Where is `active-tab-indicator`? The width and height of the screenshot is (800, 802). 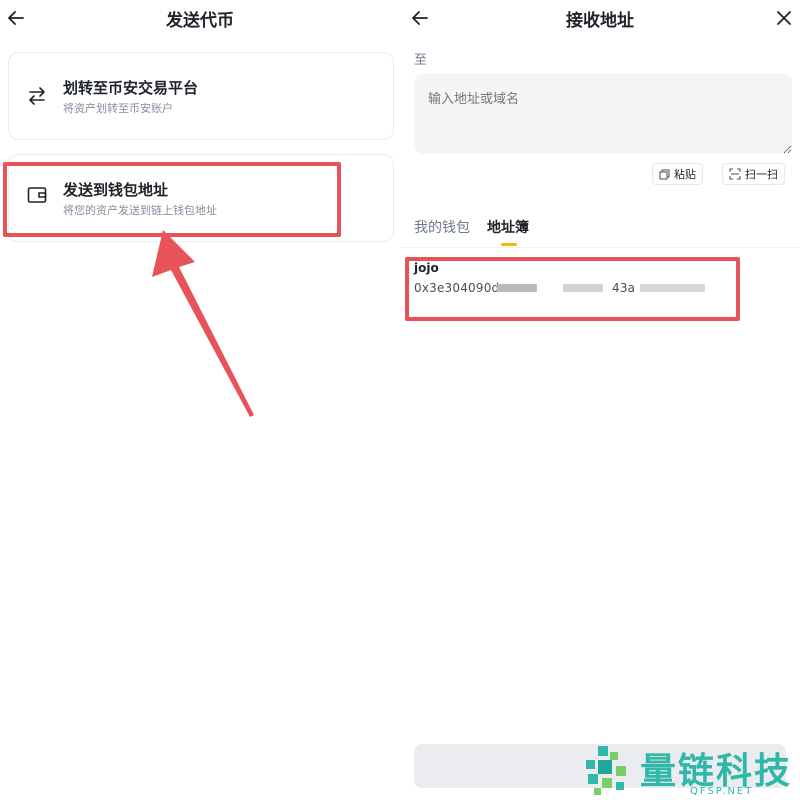
active-tab-indicator is located at coordinates (509, 244).